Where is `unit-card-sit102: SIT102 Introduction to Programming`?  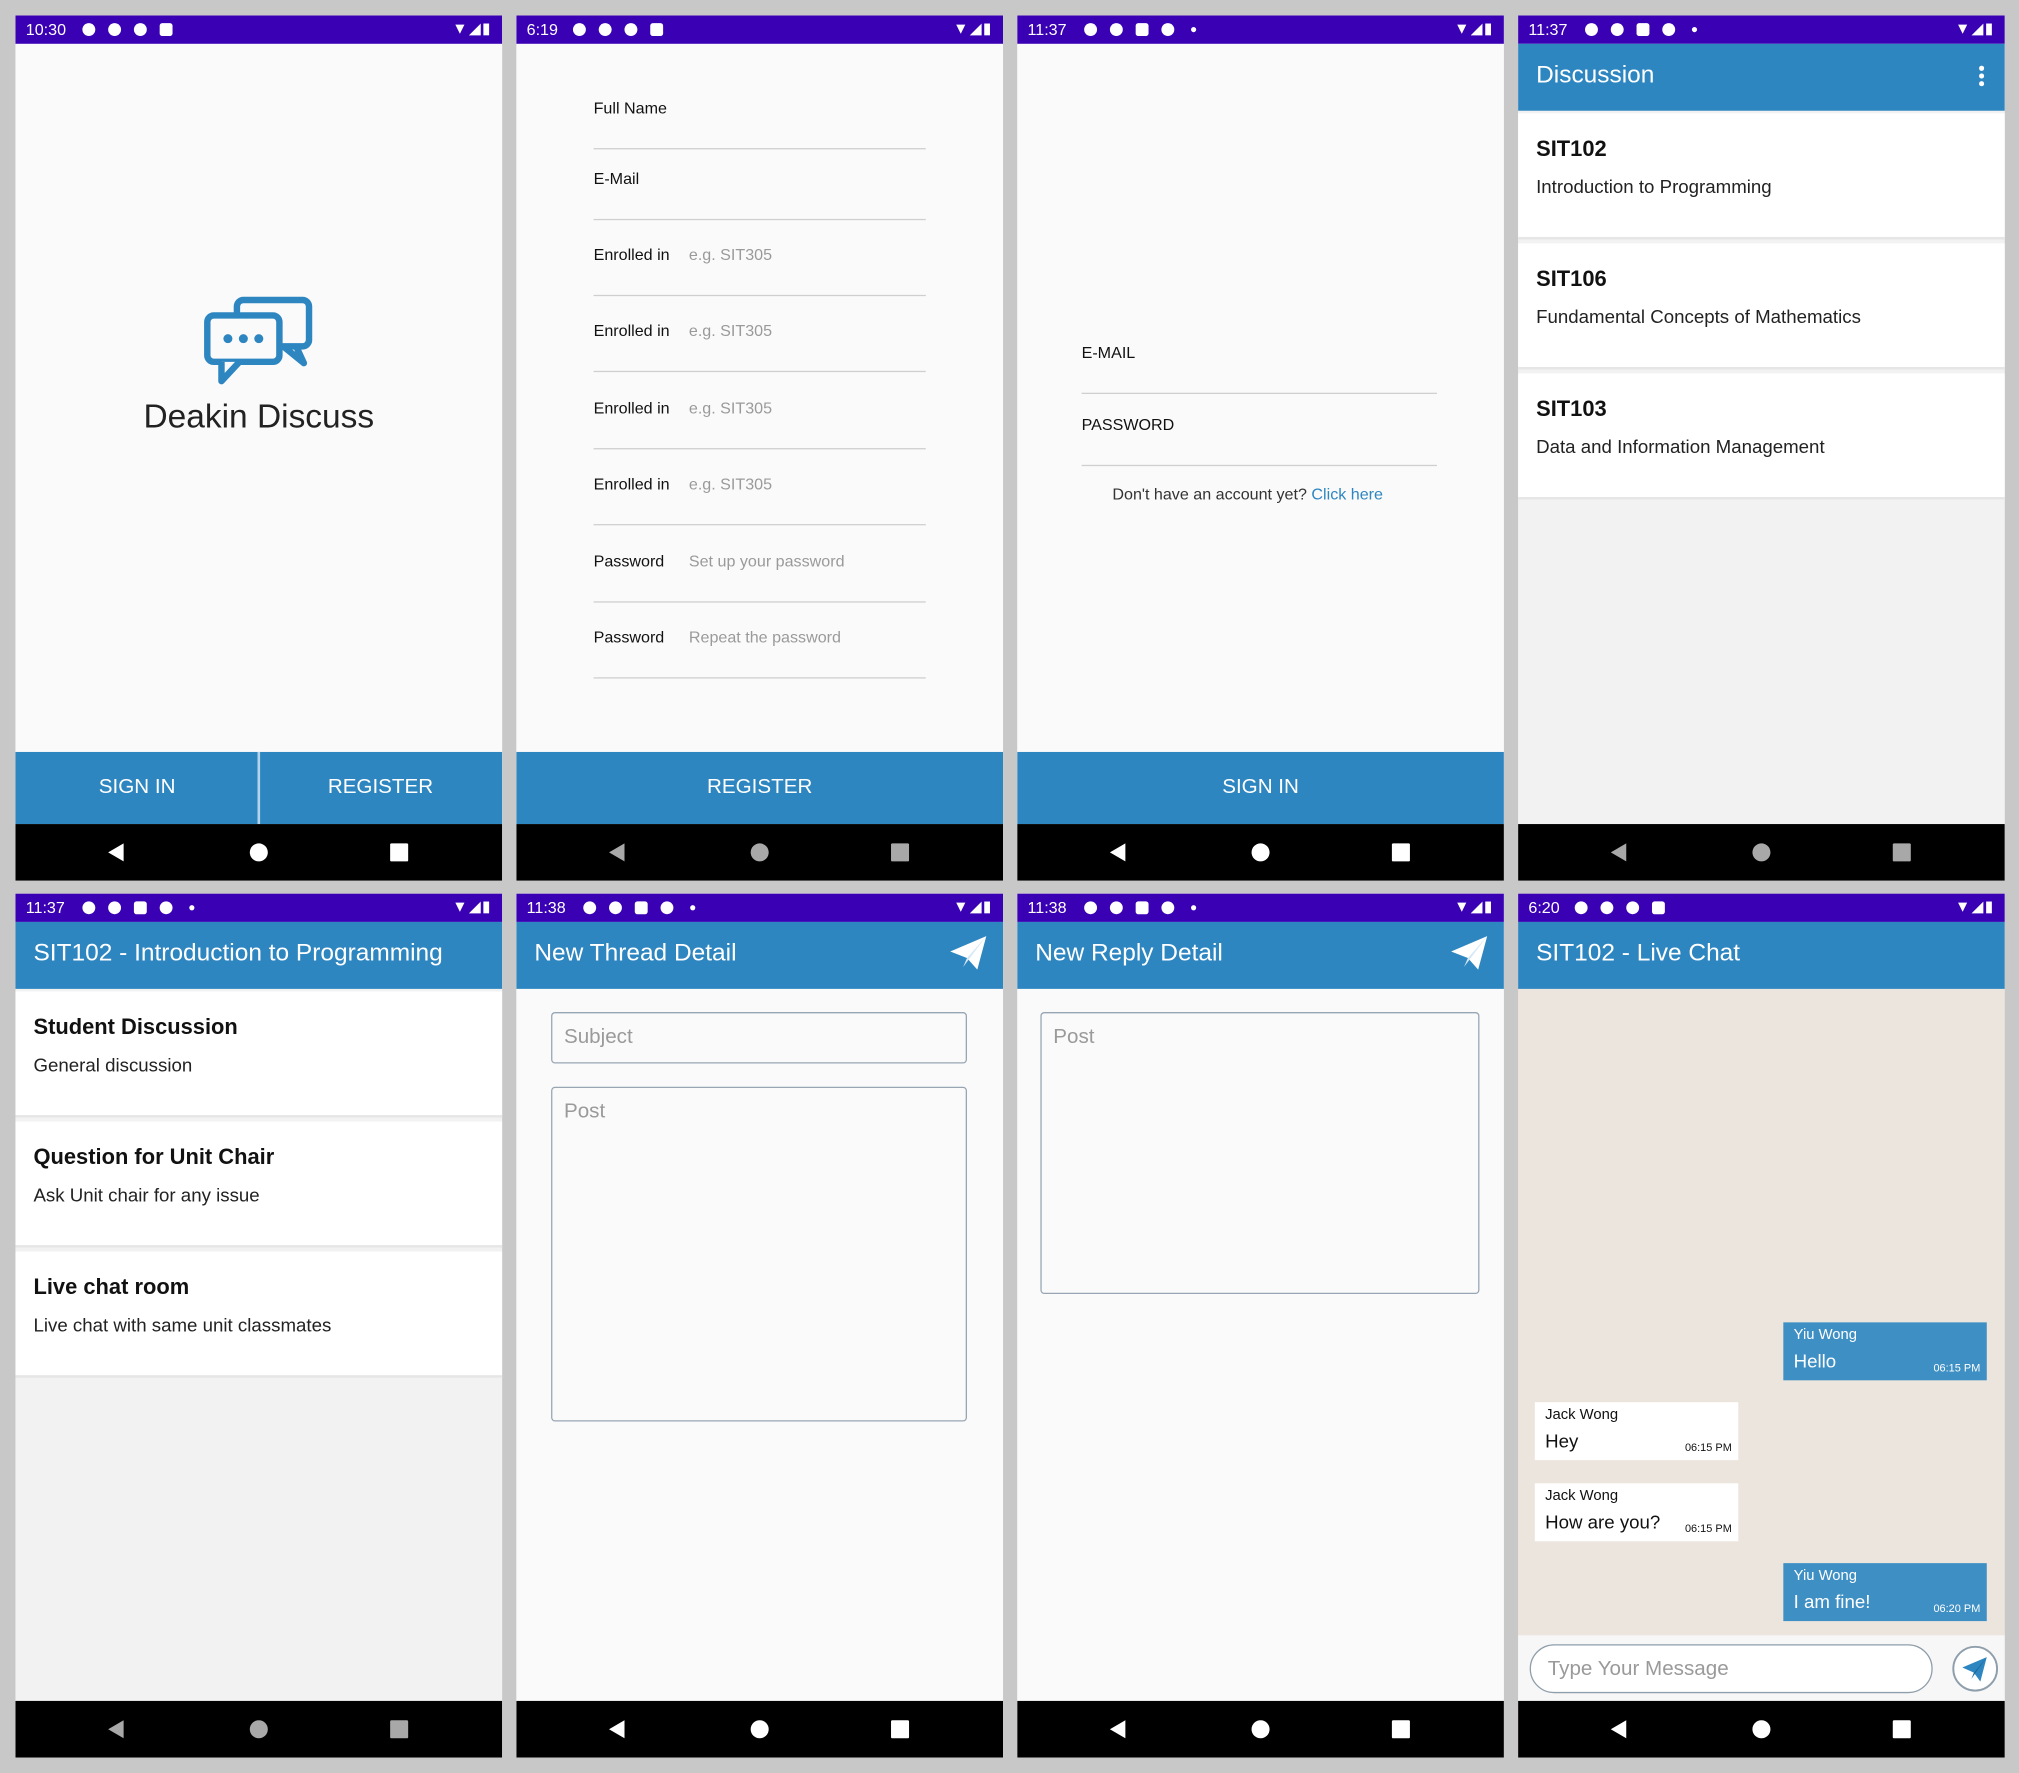
unit-card-sit102: SIT102 Introduction to Programming is located at coordinates (1761, 176).